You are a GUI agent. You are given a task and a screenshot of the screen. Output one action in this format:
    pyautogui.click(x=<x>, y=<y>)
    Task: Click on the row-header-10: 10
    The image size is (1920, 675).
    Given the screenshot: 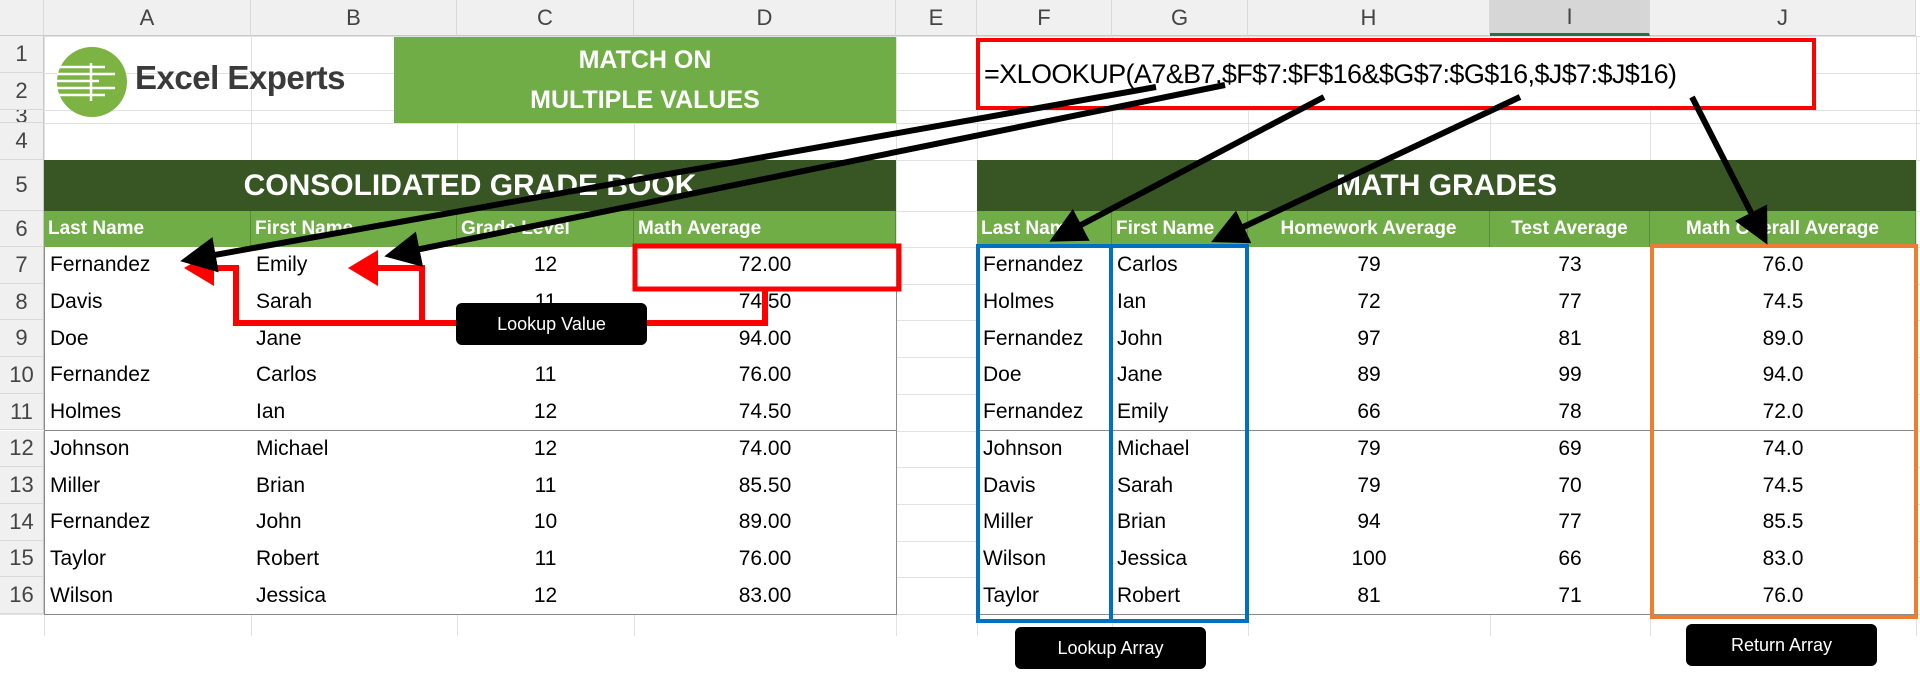 What is the action you would take?
    pyautogui.click(x=22, y=375)
    